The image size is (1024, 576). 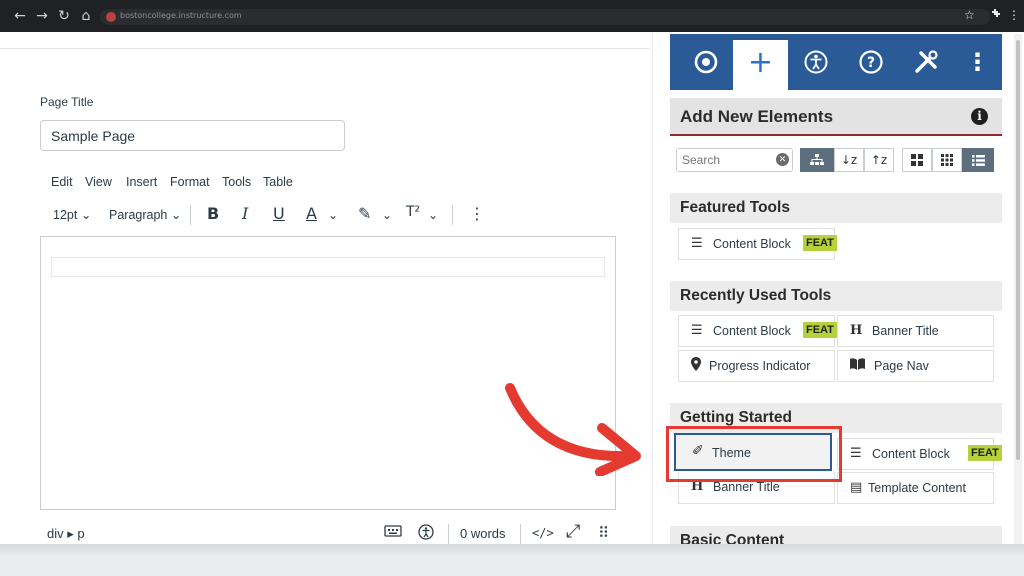 I want to click on star-icon: ☆, so click(x=969, y=15).